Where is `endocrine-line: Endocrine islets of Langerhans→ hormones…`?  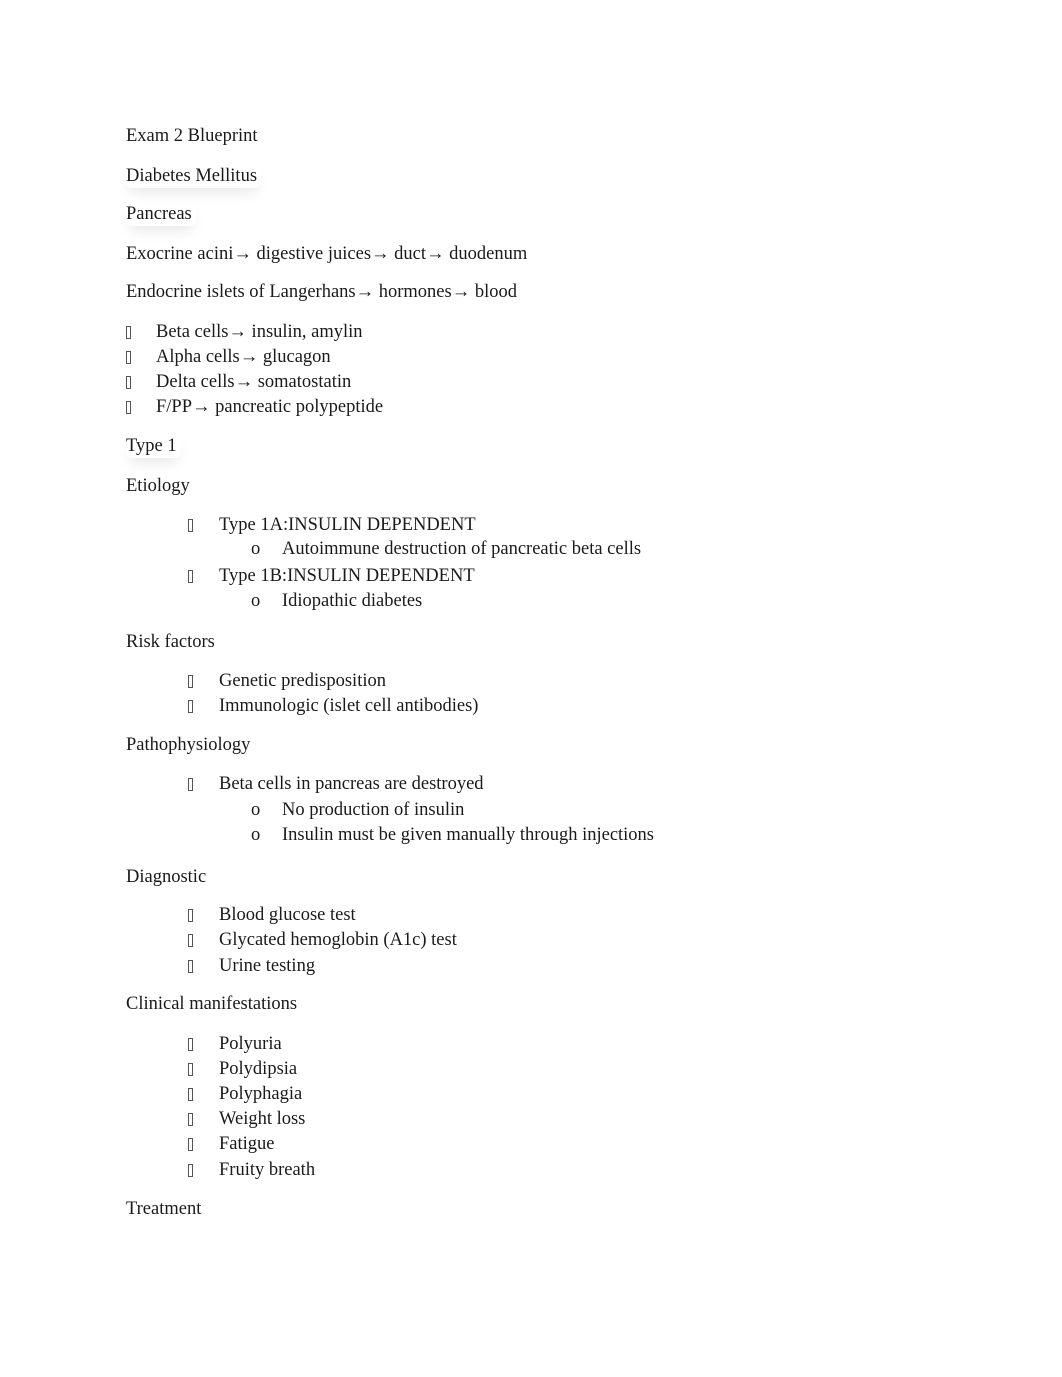
endocrine-line: Endocrine islets of Langerhans→ hormones… is located at coordinates (321, 292).